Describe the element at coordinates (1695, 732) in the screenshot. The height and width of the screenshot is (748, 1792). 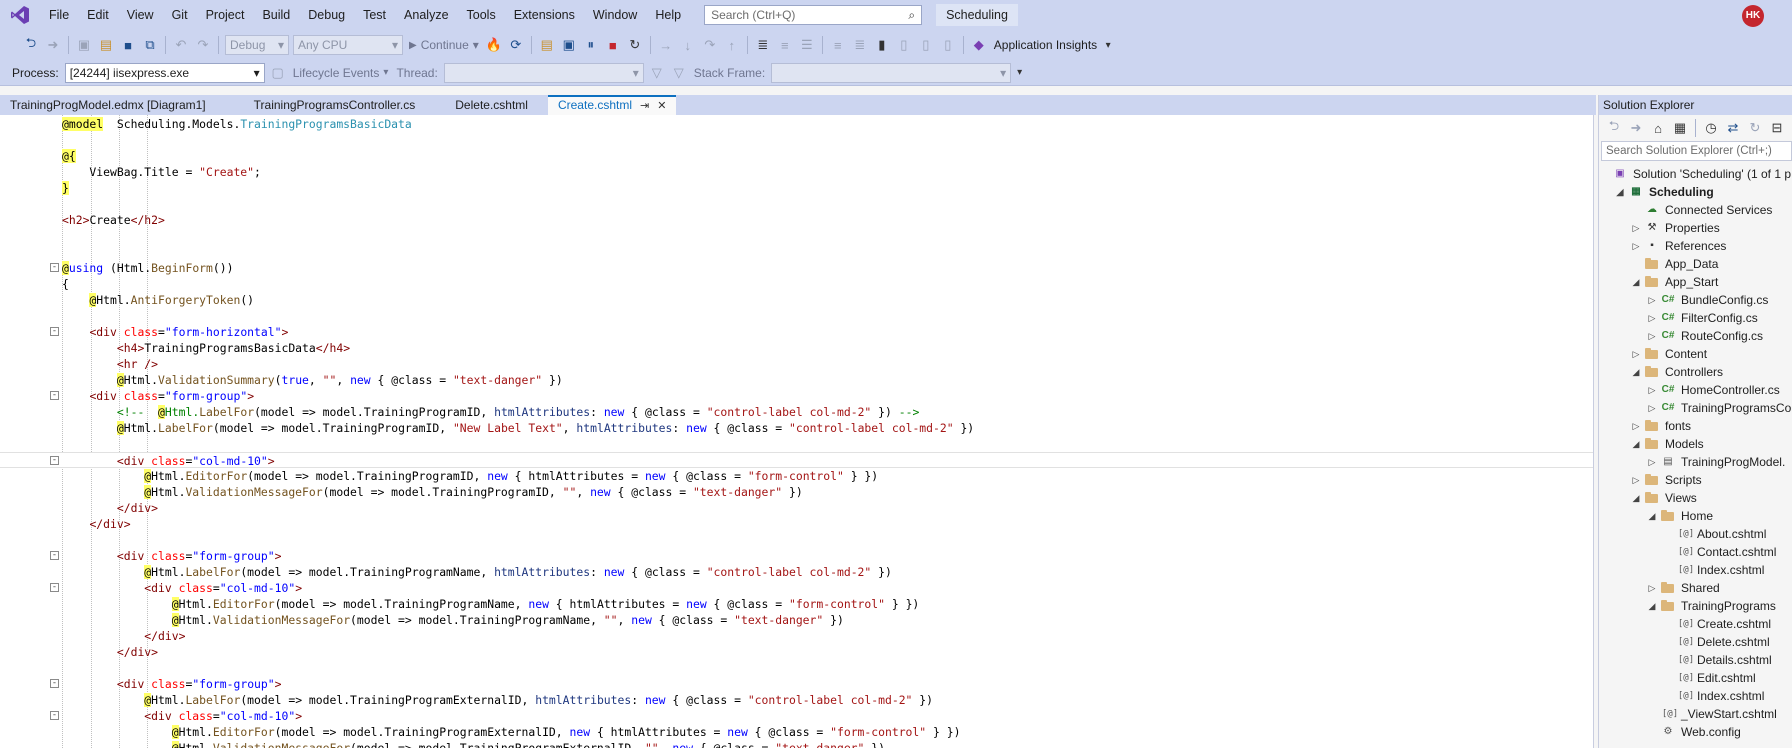
I see `tree-item: ⚙ Web.config` at that location.